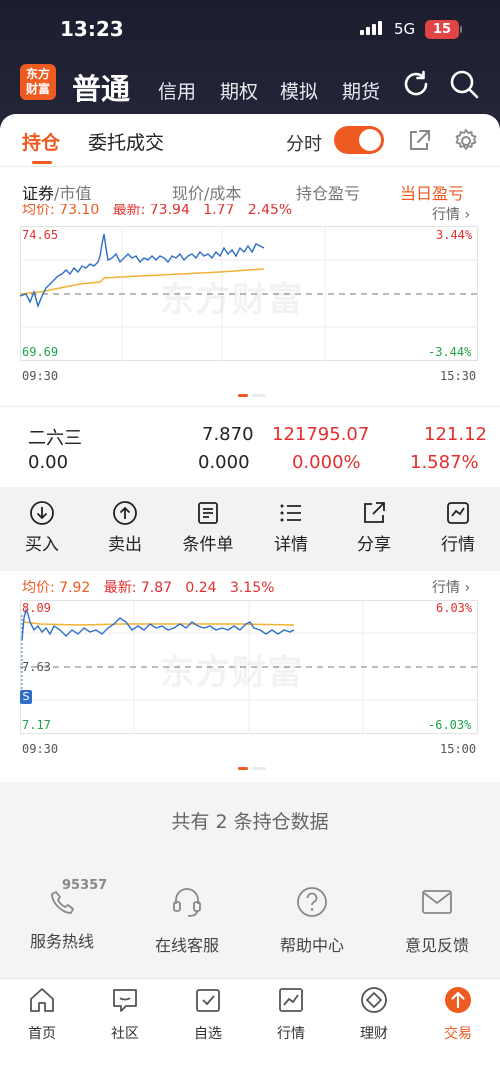 This screenshot has width=500, height=1083. Describe the element at coordinates (208, 545) in the screenshot. I see `conditional-order-label: 条件单` at that location.